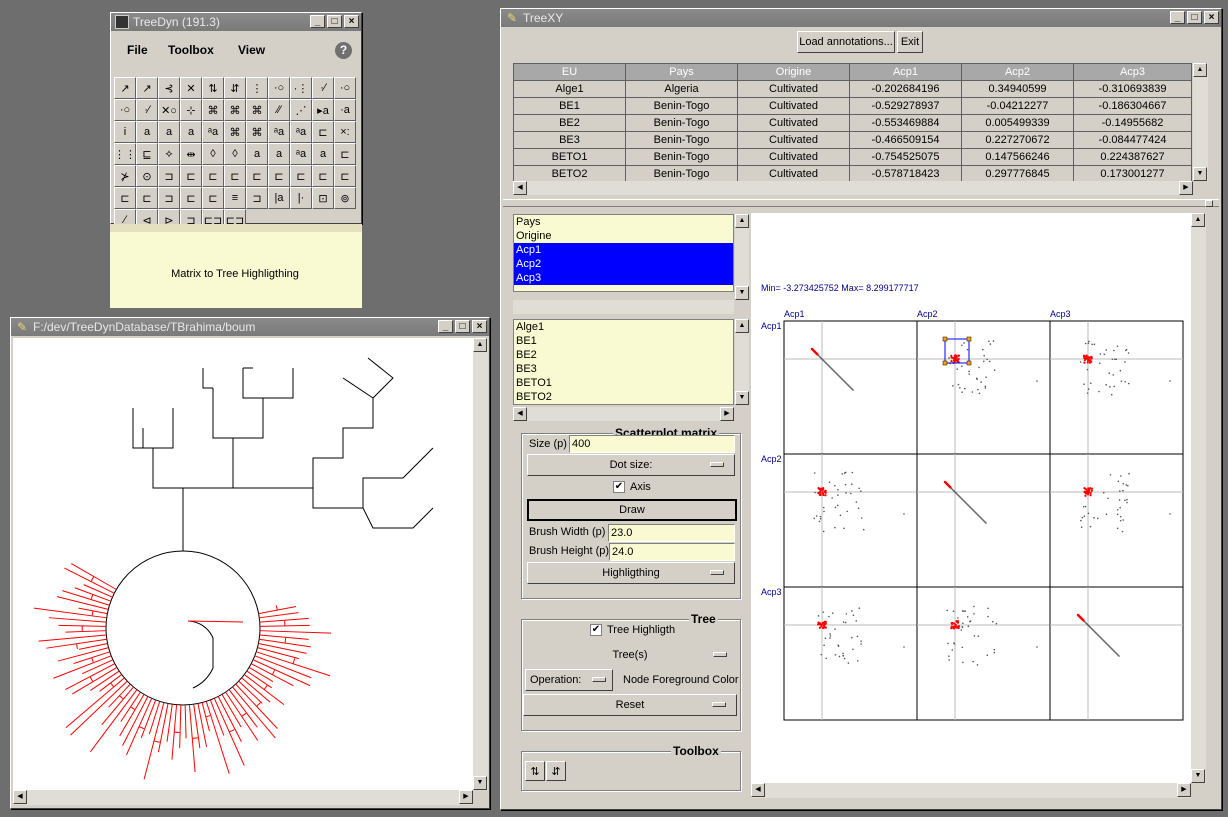  What do you see at coordinates (169, 132) in the screenshot?
I see `tool-25-icon: a` at bounding box center [169, 132].